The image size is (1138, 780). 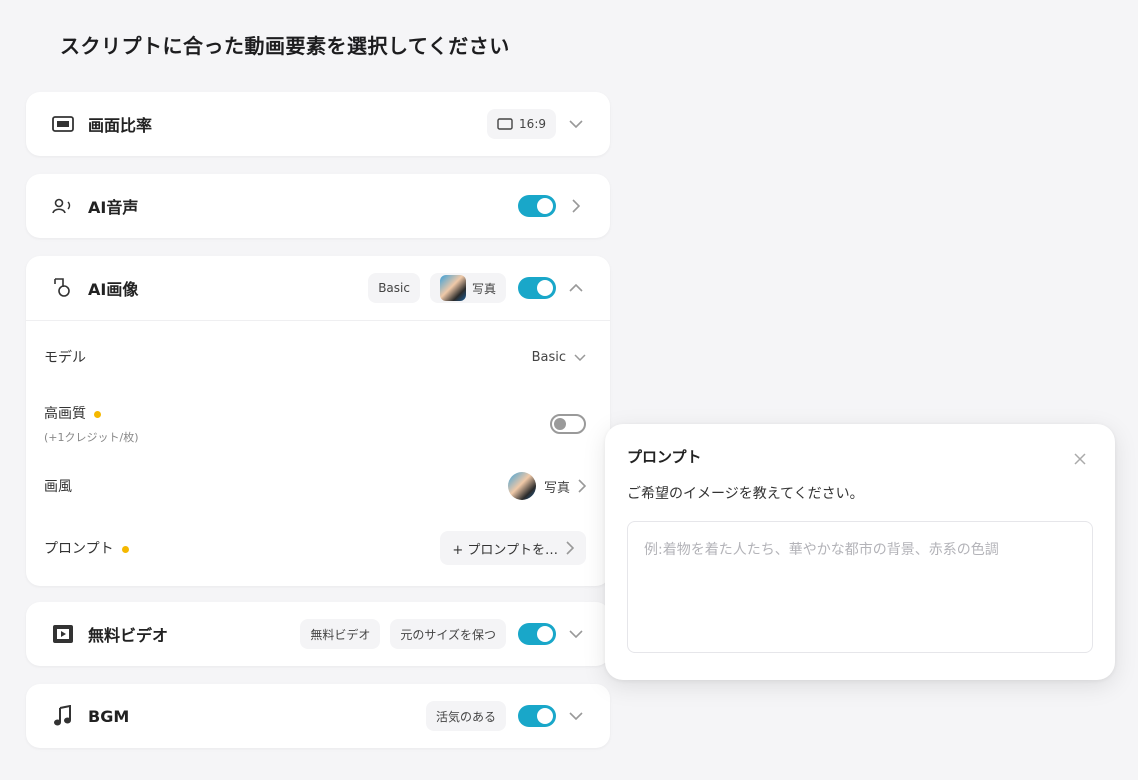 I want to click on video-icon, so click(x=63, y=634).